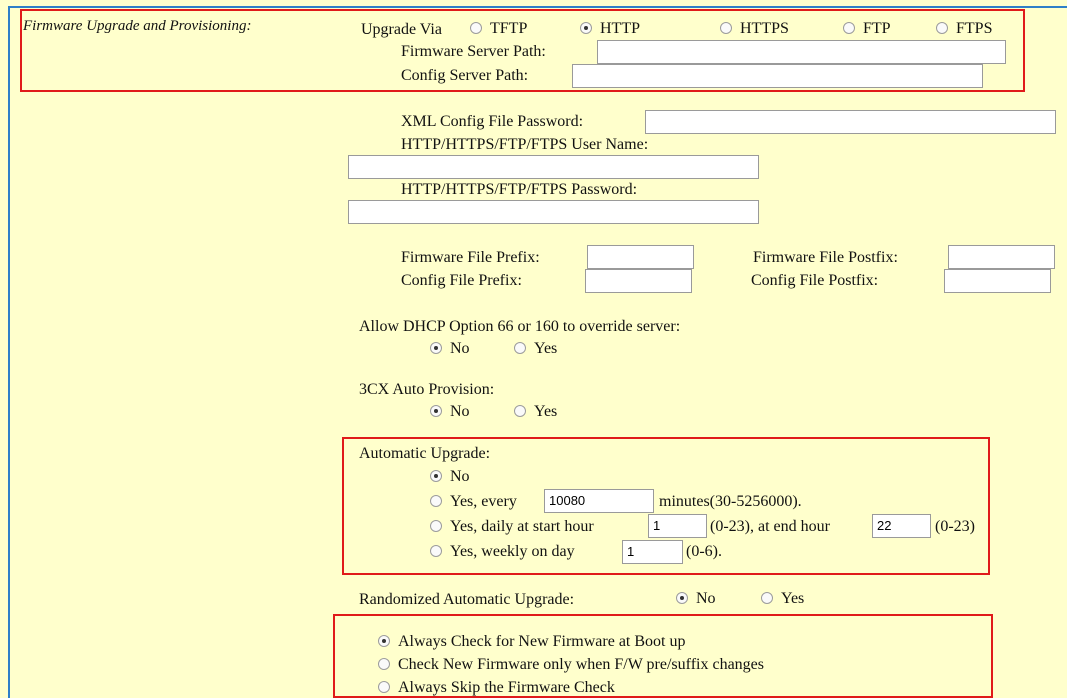  Describe the element at coordinates (9, 352) in the screenshot. I see `frame-left-border` at that location.